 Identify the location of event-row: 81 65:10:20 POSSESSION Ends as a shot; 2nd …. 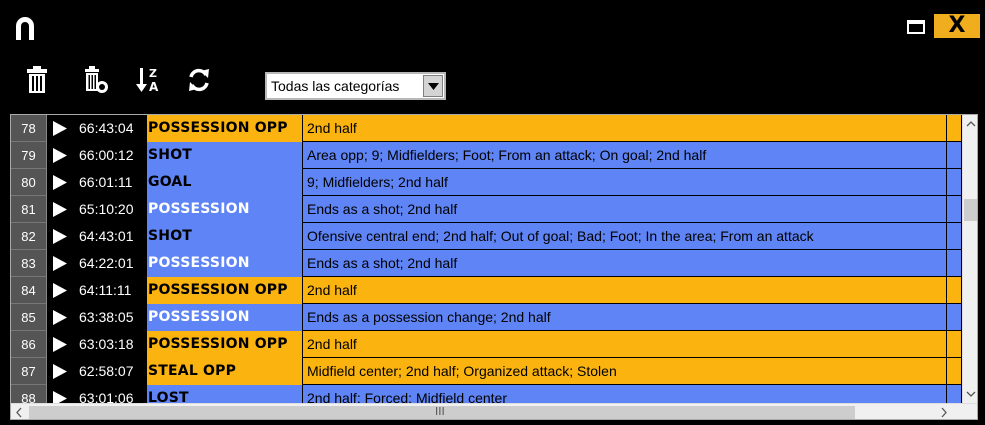
(486, 209).